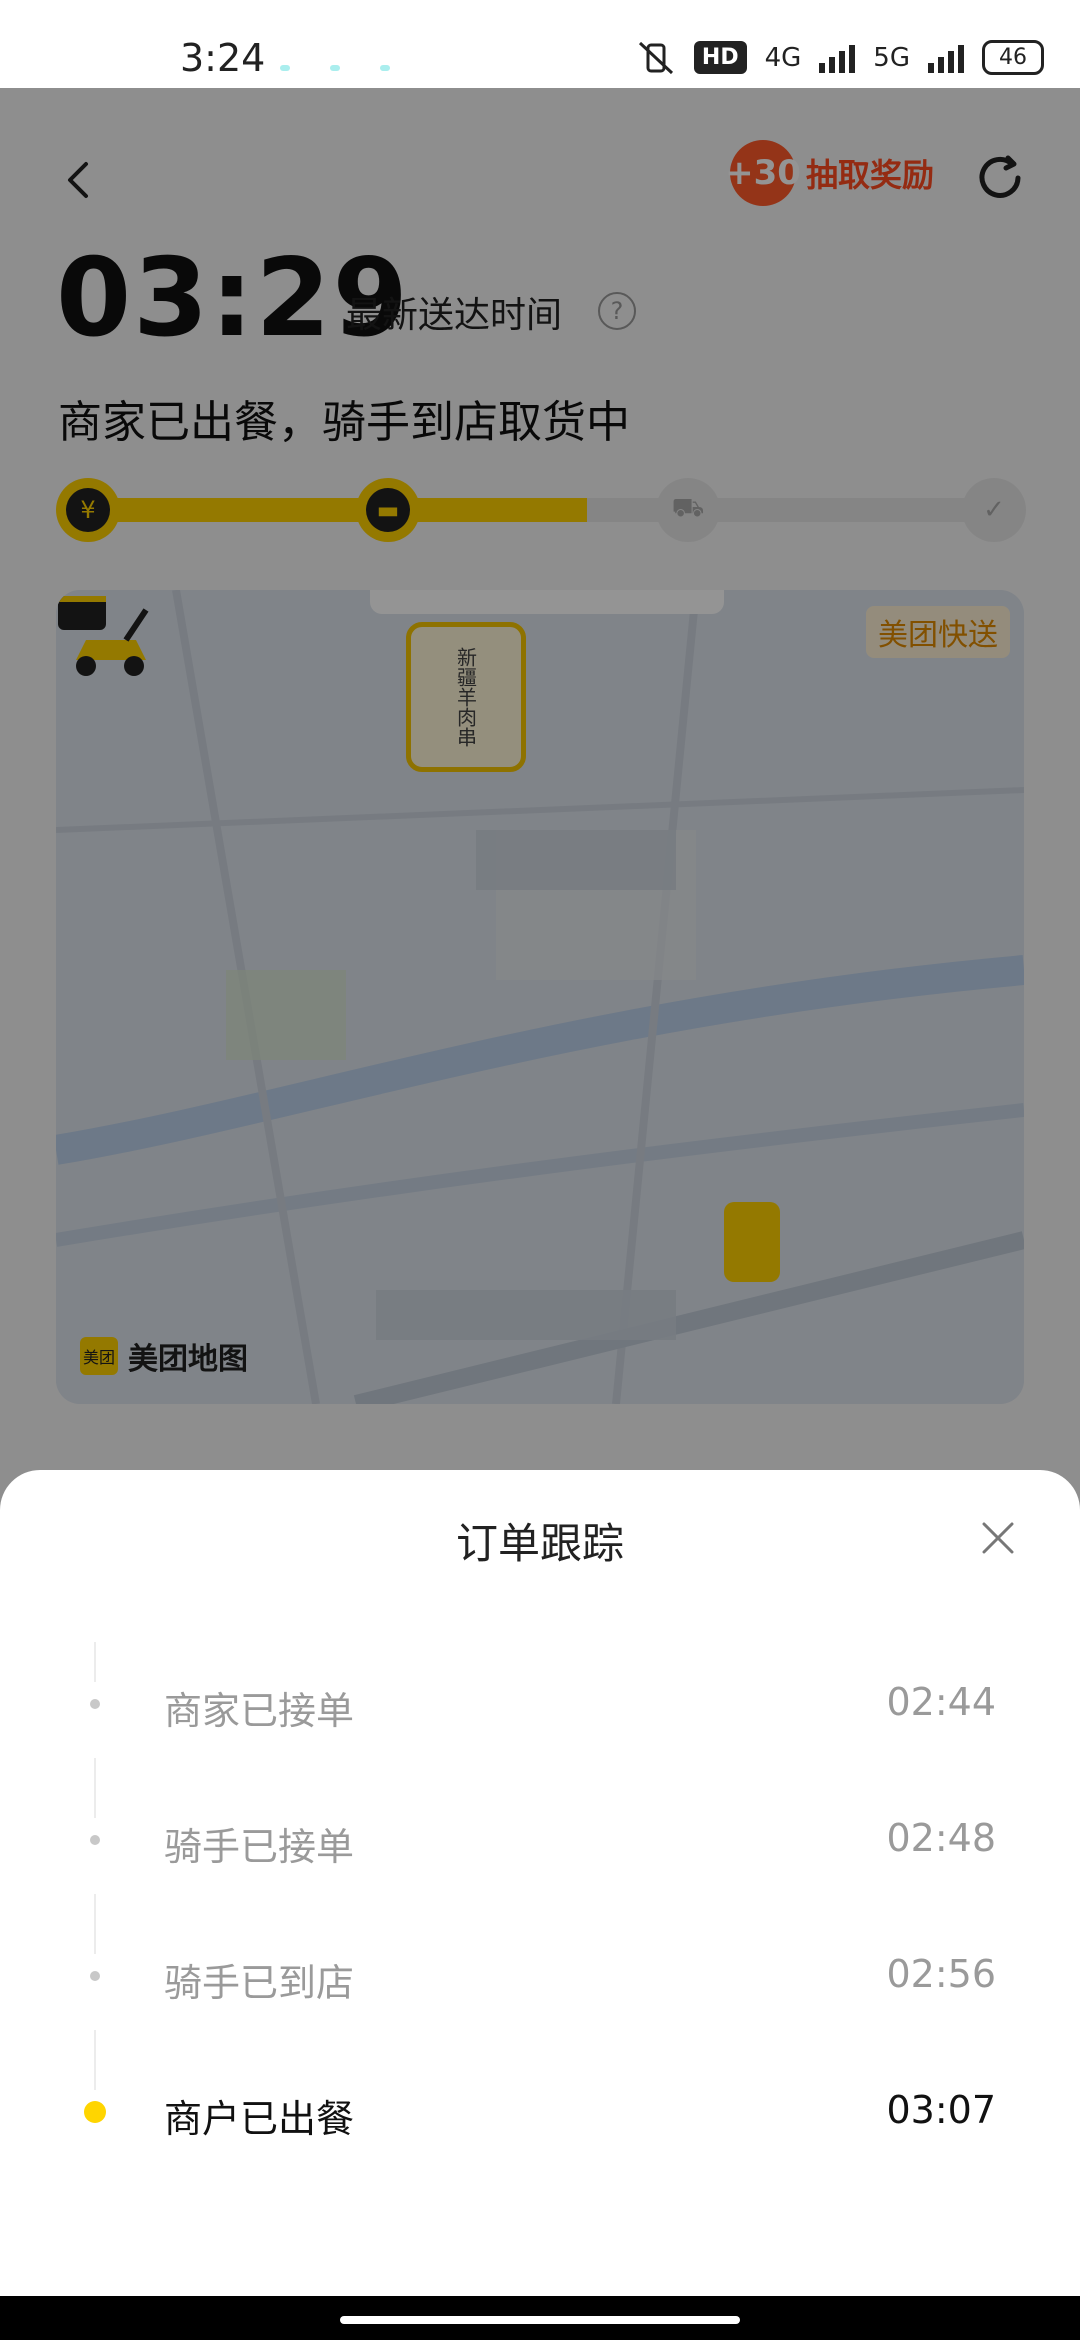  I want to click on status-icons: HD 4G 5G 46, so click(840, 57).